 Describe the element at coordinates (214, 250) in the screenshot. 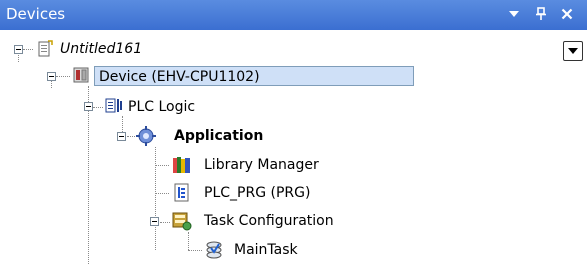

I see `task-icon` at that location.